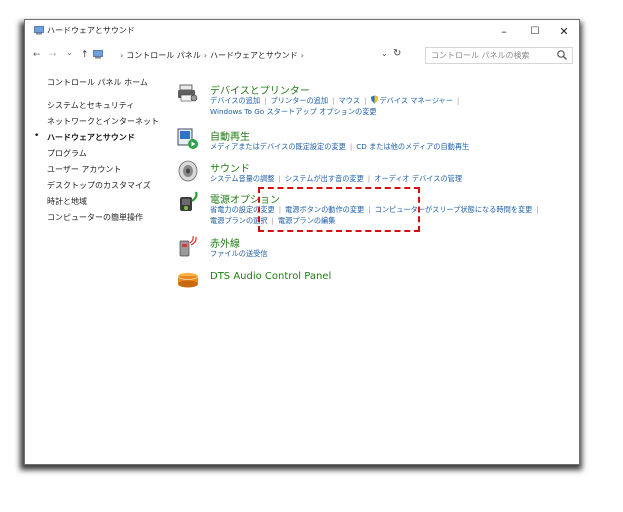 This screenshot has height=512, width=623. Describe the element at coordinates (293, 111) in the screenshot. I see `windows-to-go-link: Windows To Go スタートアップ オプションの変更` at that location.